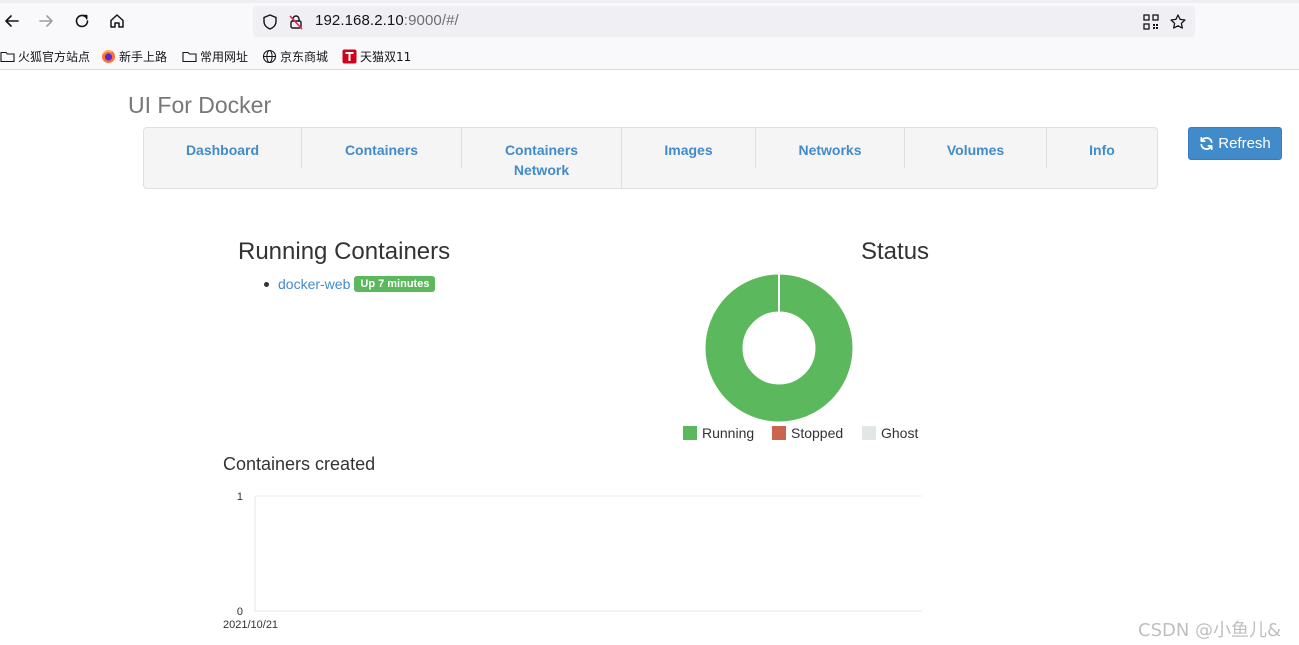 The width and height of the screenshot is (1299, 645). Describe the element at coordinates (900, 433) in the screenshot. I see `legend-label: Ghost` at that location.